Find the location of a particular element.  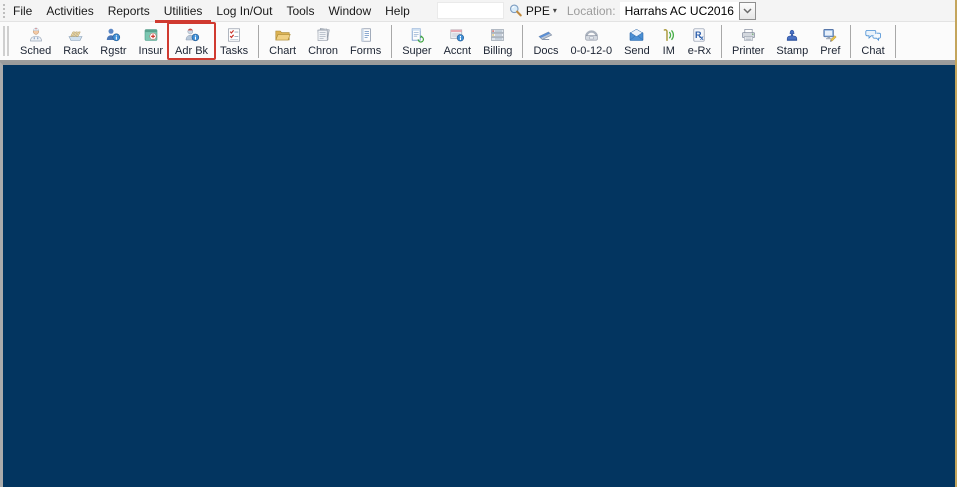

menu-help: Help is located at coordinates (397, 11).